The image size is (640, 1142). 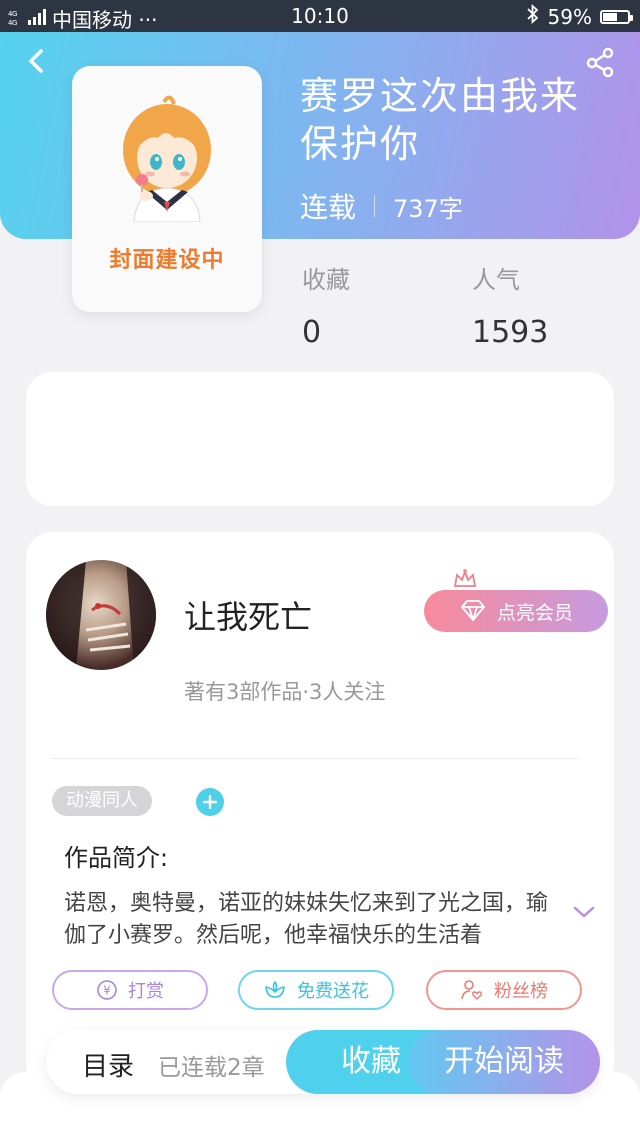 What do you see at coordinates (375, 206) in the screenshot?
I see `meta-divider` at bounding box center [375, 206].